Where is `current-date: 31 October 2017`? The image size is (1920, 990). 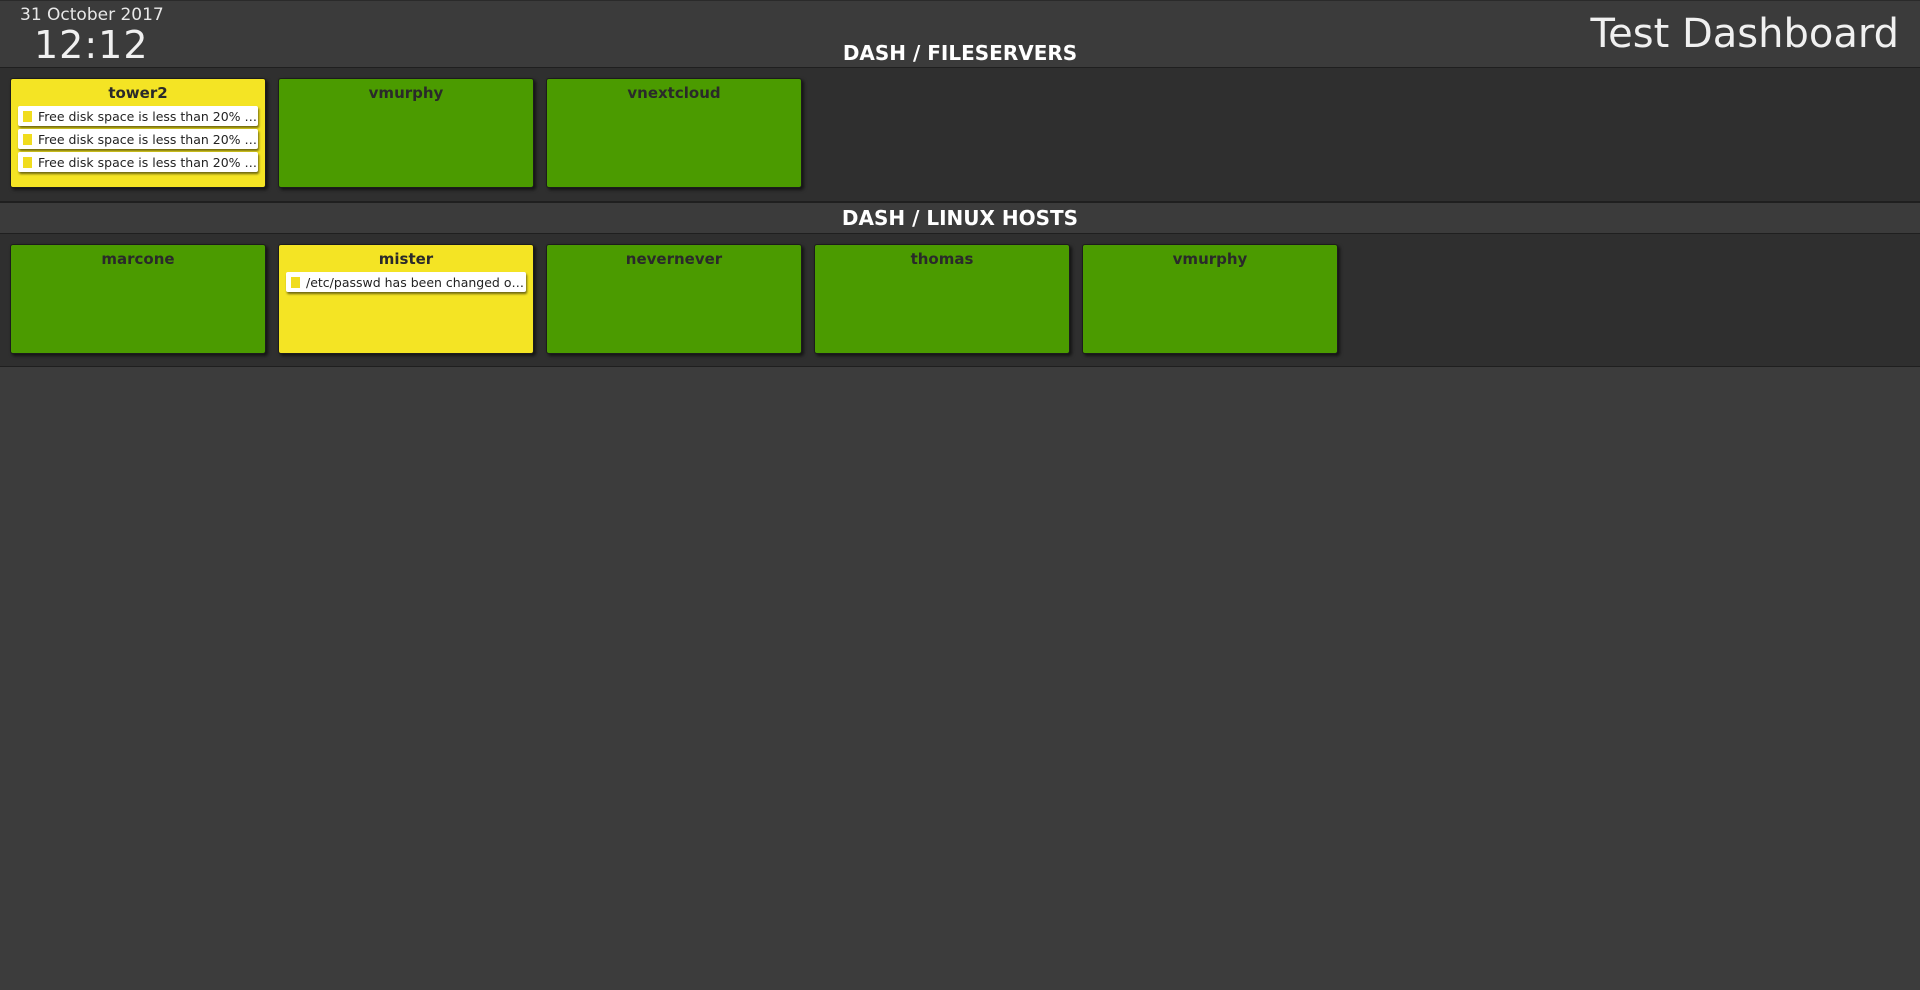 current-date: 31 October 2017 is located at coordinates (92, 15).